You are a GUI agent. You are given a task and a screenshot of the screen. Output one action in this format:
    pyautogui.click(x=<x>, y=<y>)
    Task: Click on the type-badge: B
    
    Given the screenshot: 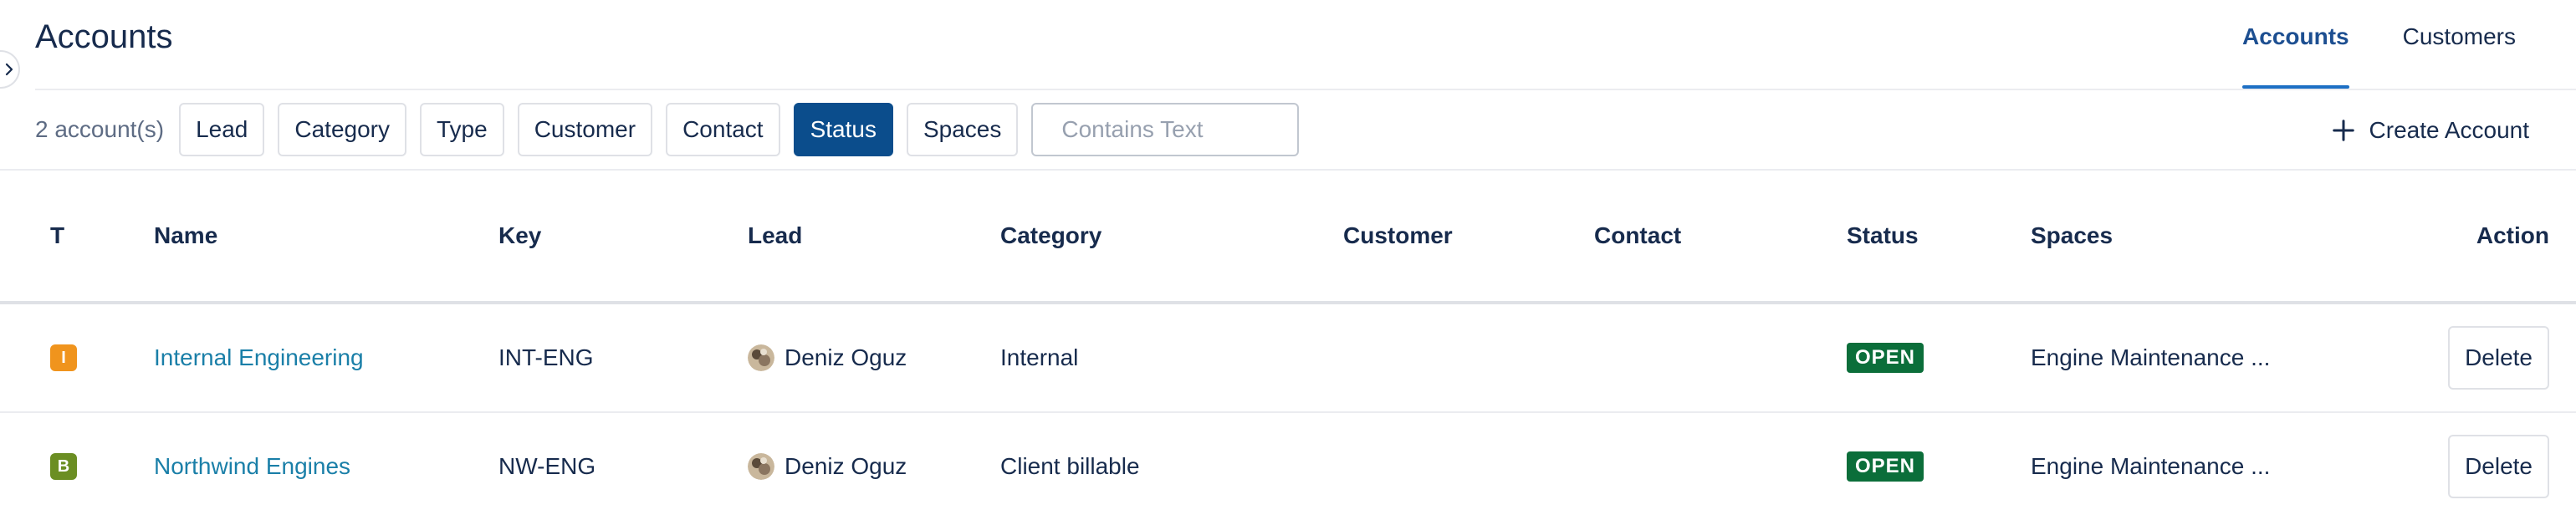 What is the action you would take?
    pyautogui.click(x=63, y=466)
    